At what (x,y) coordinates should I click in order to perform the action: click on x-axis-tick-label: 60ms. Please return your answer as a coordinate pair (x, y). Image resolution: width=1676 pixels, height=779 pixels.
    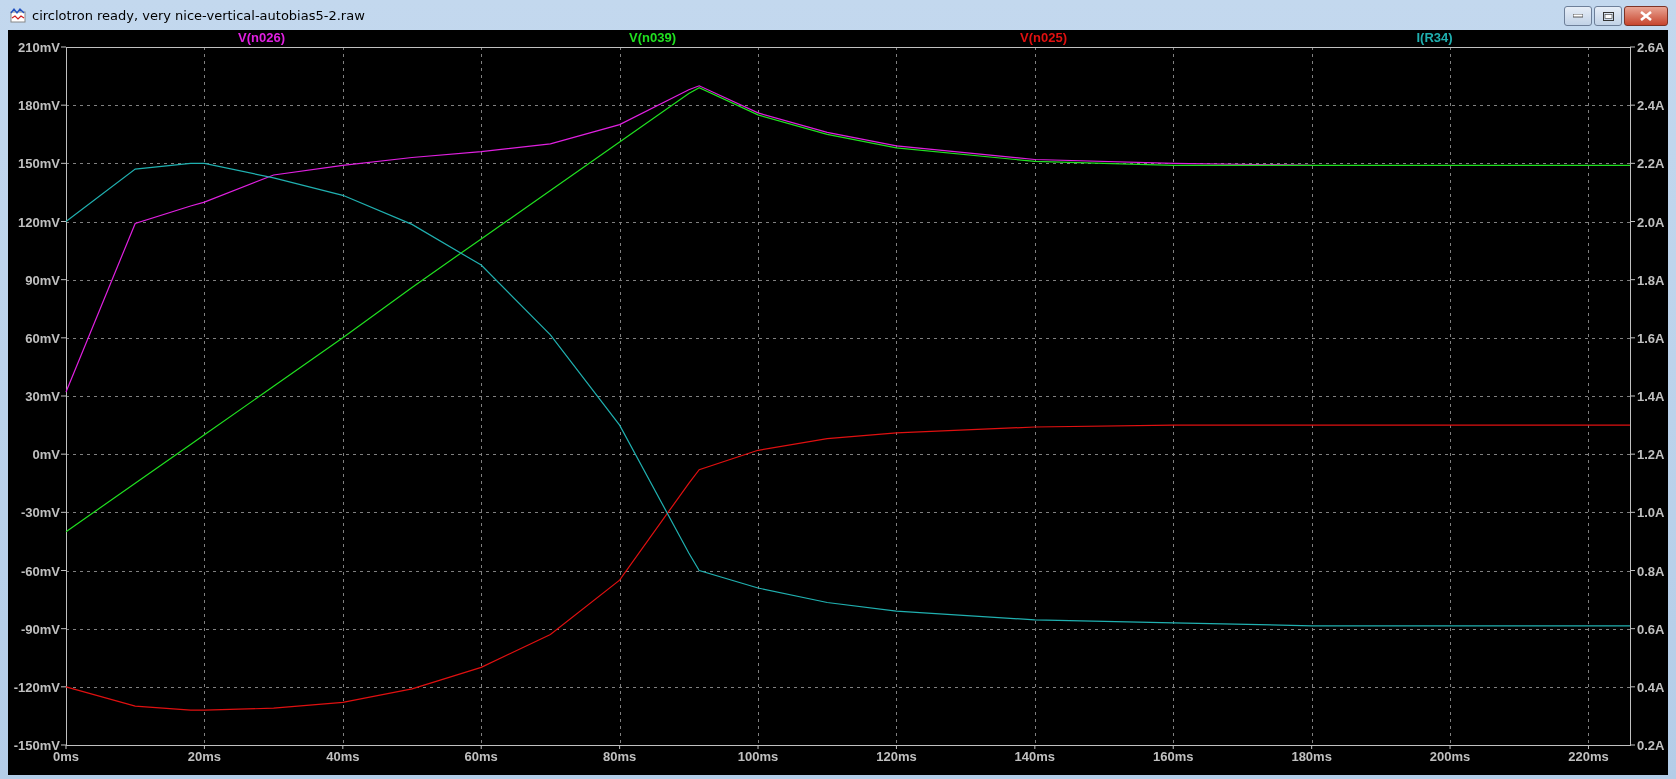
    Looking at the image, I should click on (481, 756).